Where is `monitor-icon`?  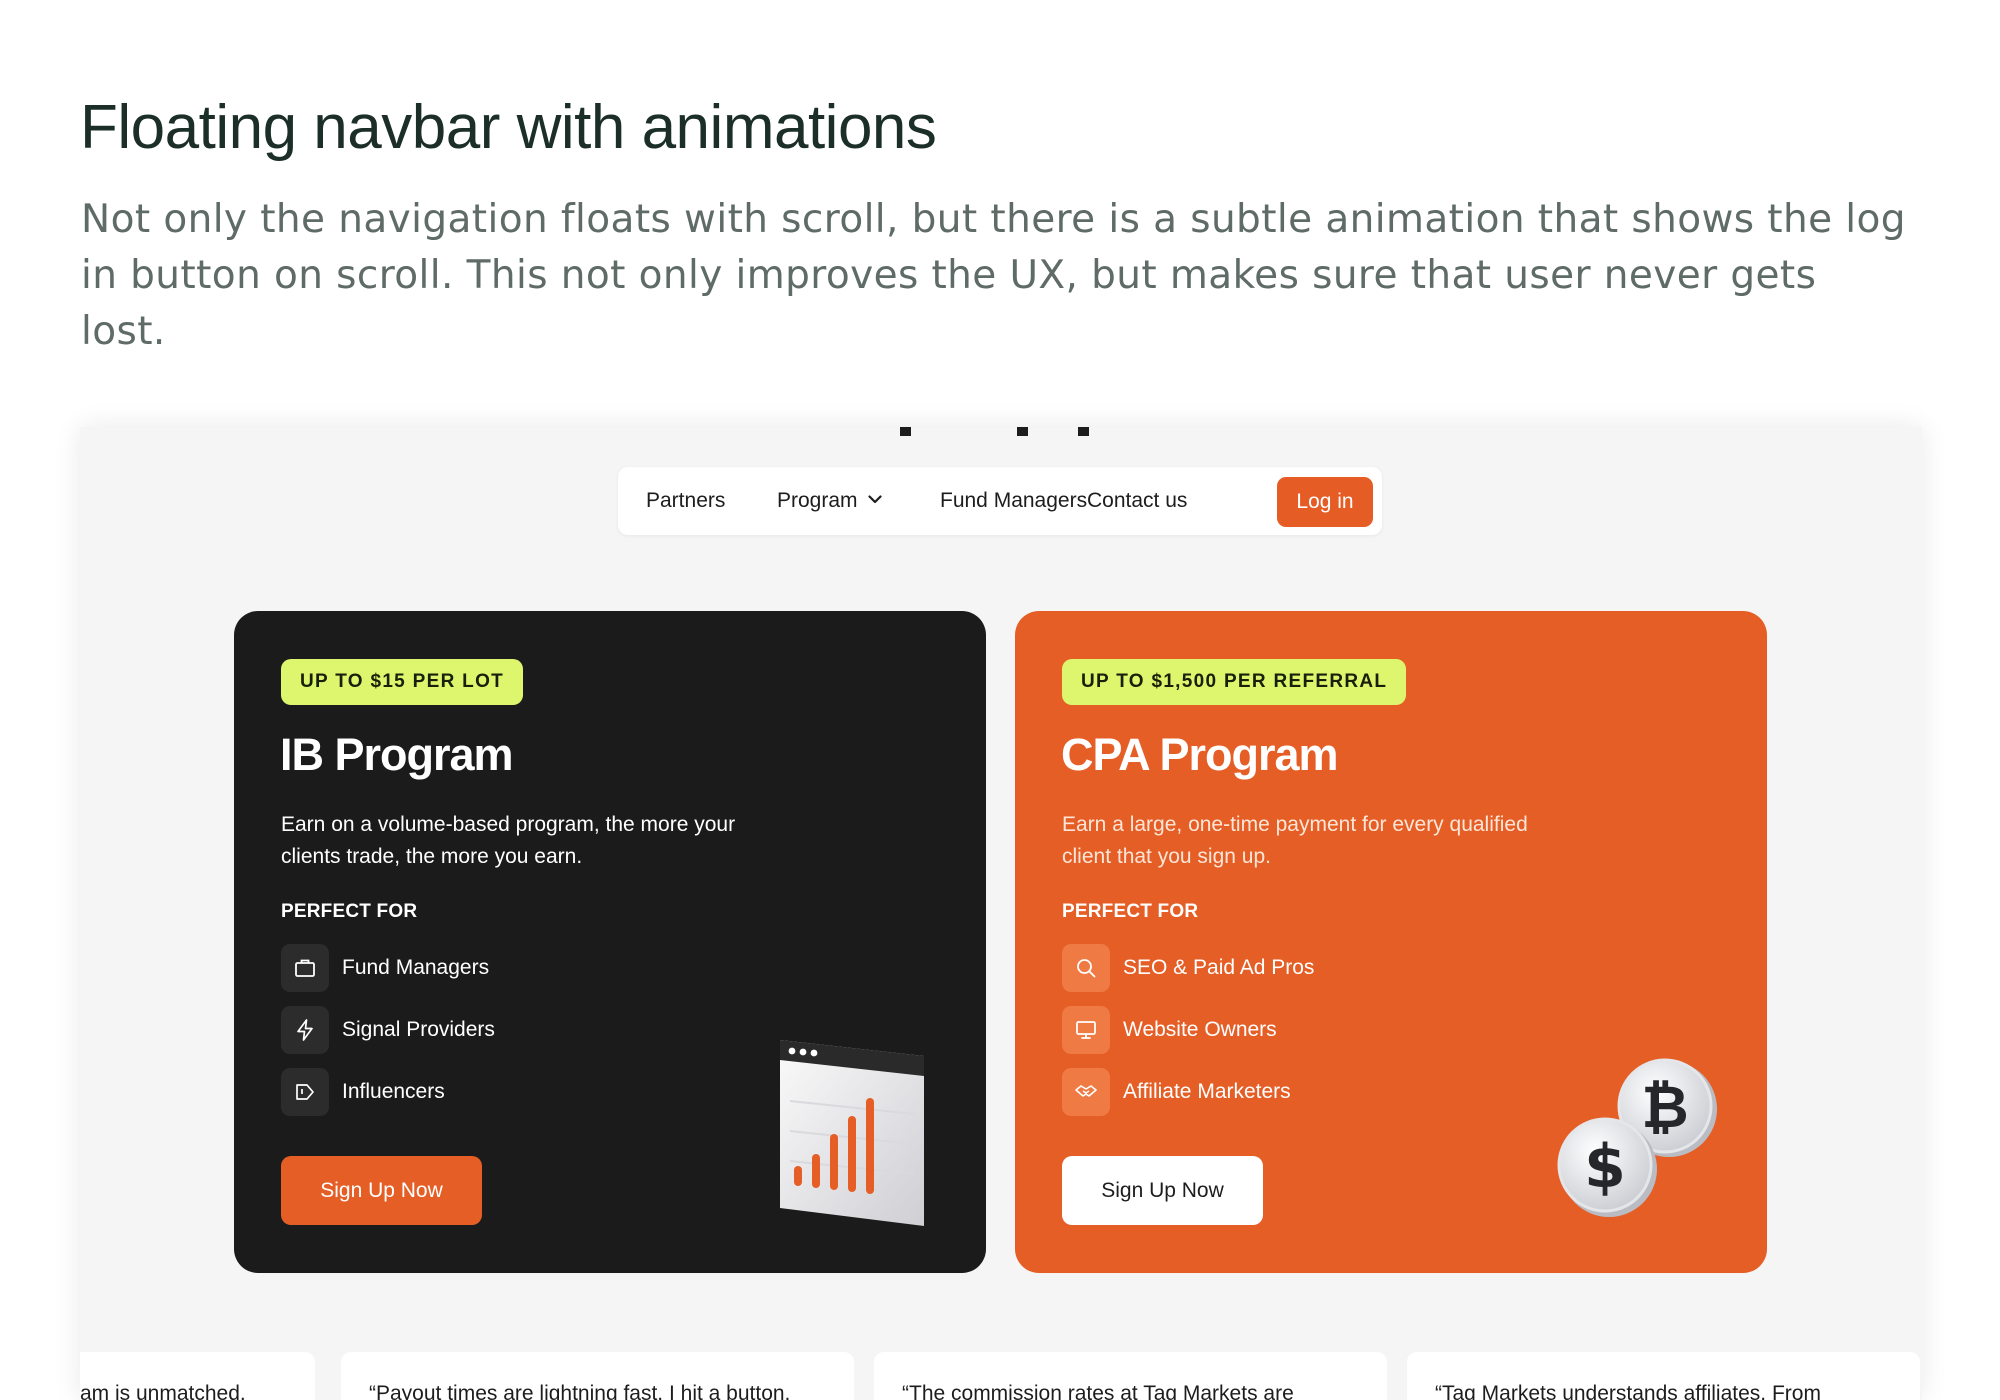
monitor-icon is located at coordinates (1086, 1030).